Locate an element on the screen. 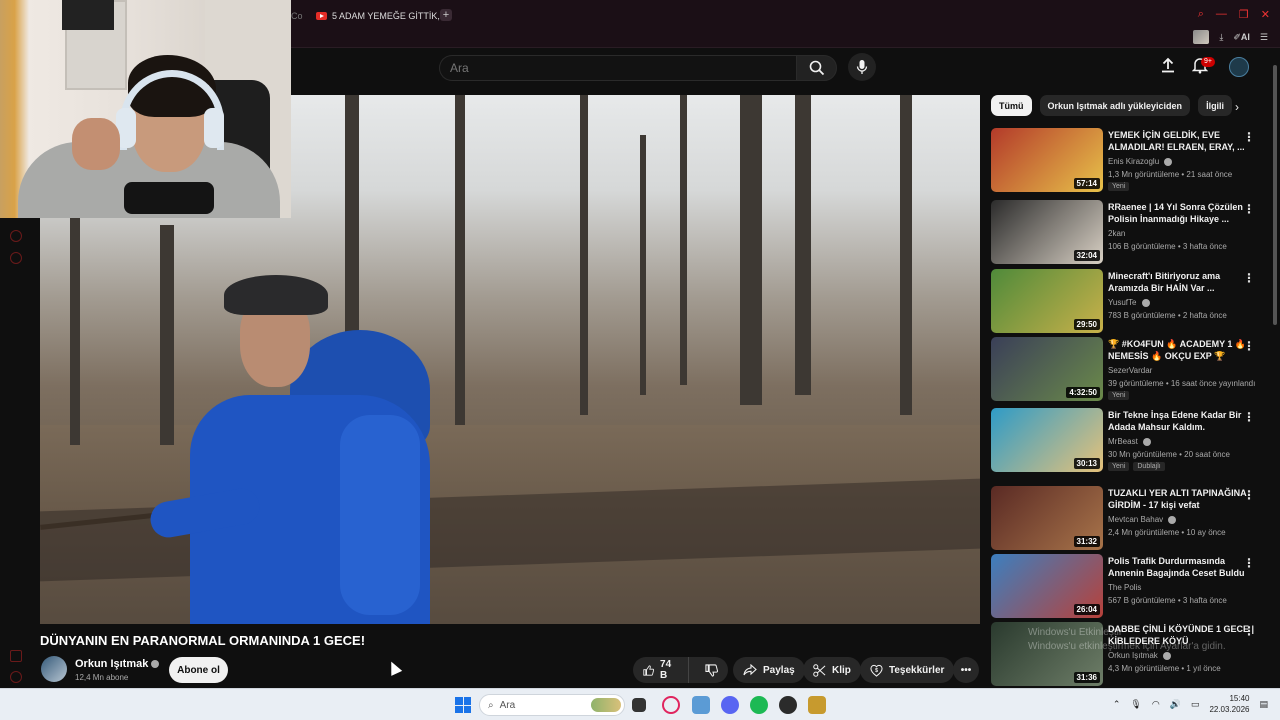 The width and height of the screenshot is (1280, 720). more-actions-button: ••• is located at coordinates (966, 670).